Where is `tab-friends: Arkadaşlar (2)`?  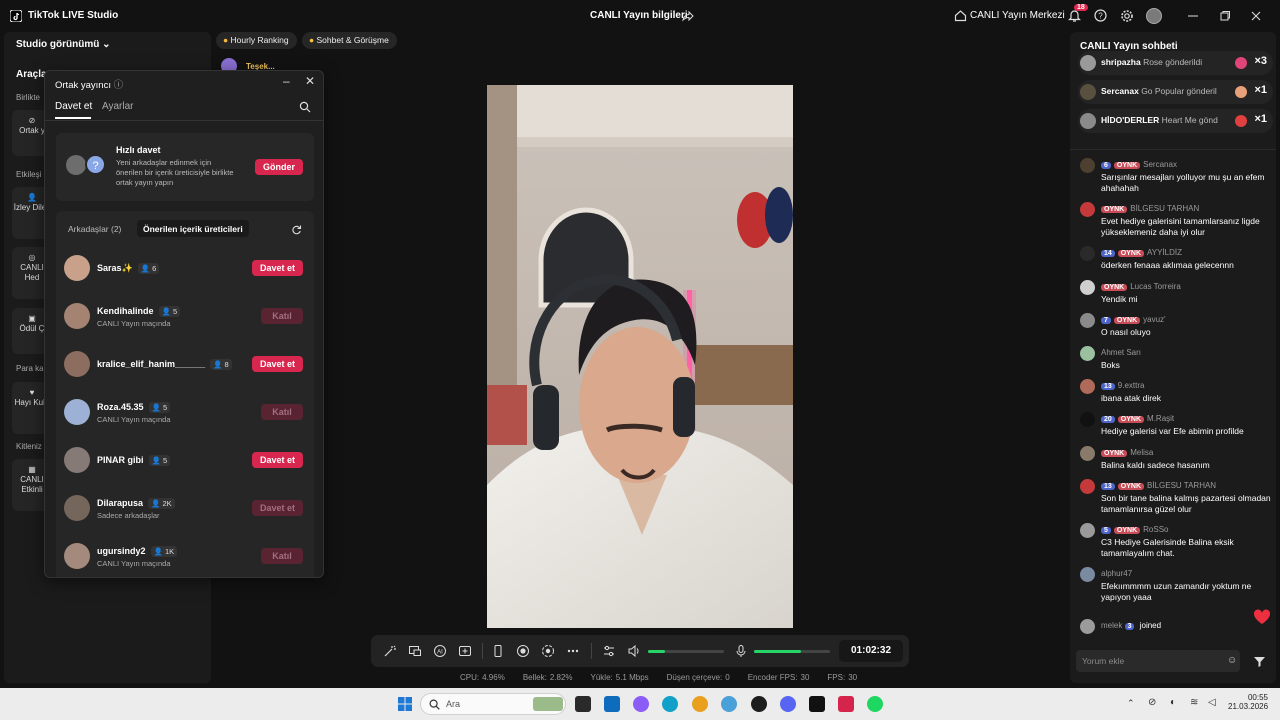 tab-friends: Arkadaşlar (2) is located at coordinates (94, 229).